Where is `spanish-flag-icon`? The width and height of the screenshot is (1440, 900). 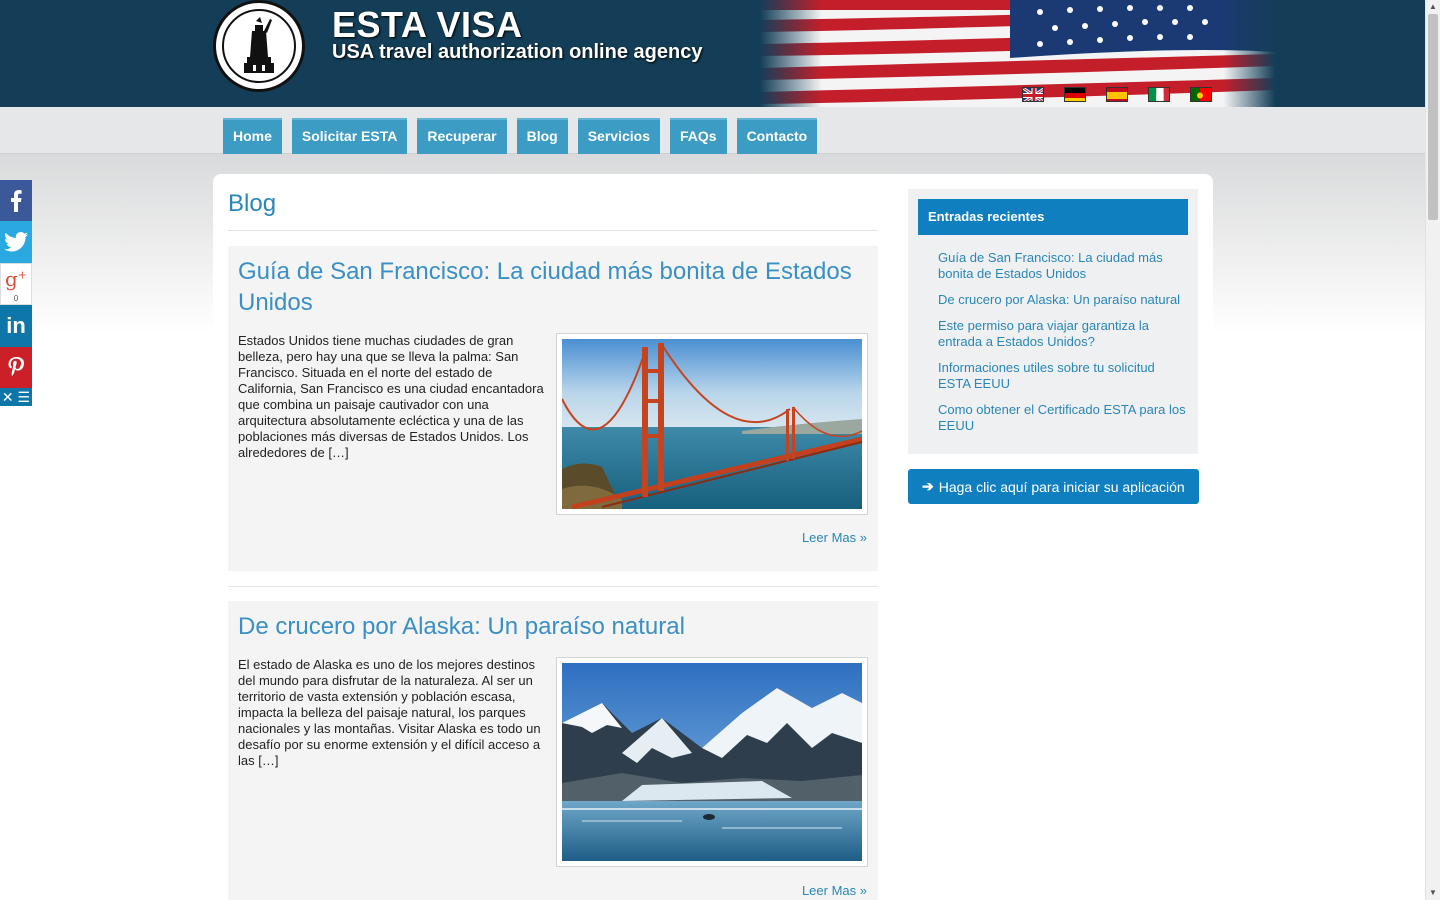
spanish-flag-icon is located at coordinates (1117, 94).